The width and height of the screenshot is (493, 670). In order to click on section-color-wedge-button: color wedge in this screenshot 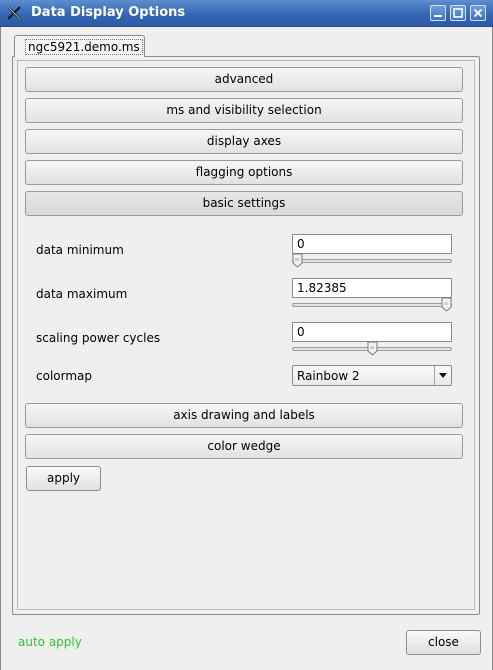, I will do `click(244, 446)`.